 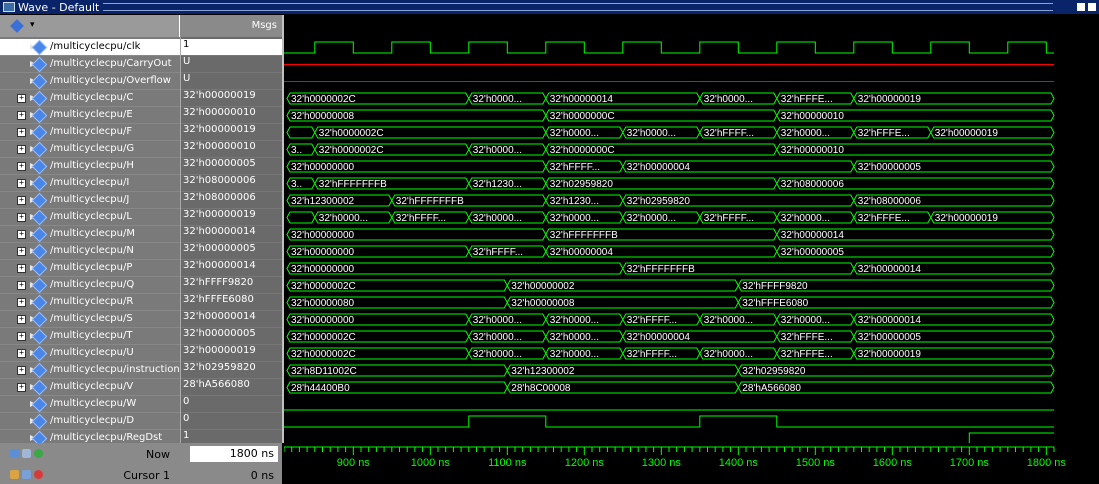 I want to click on wave-E: 32'h00000008 32'h0000000C 32'h00000010, so click(x=670, y=115).